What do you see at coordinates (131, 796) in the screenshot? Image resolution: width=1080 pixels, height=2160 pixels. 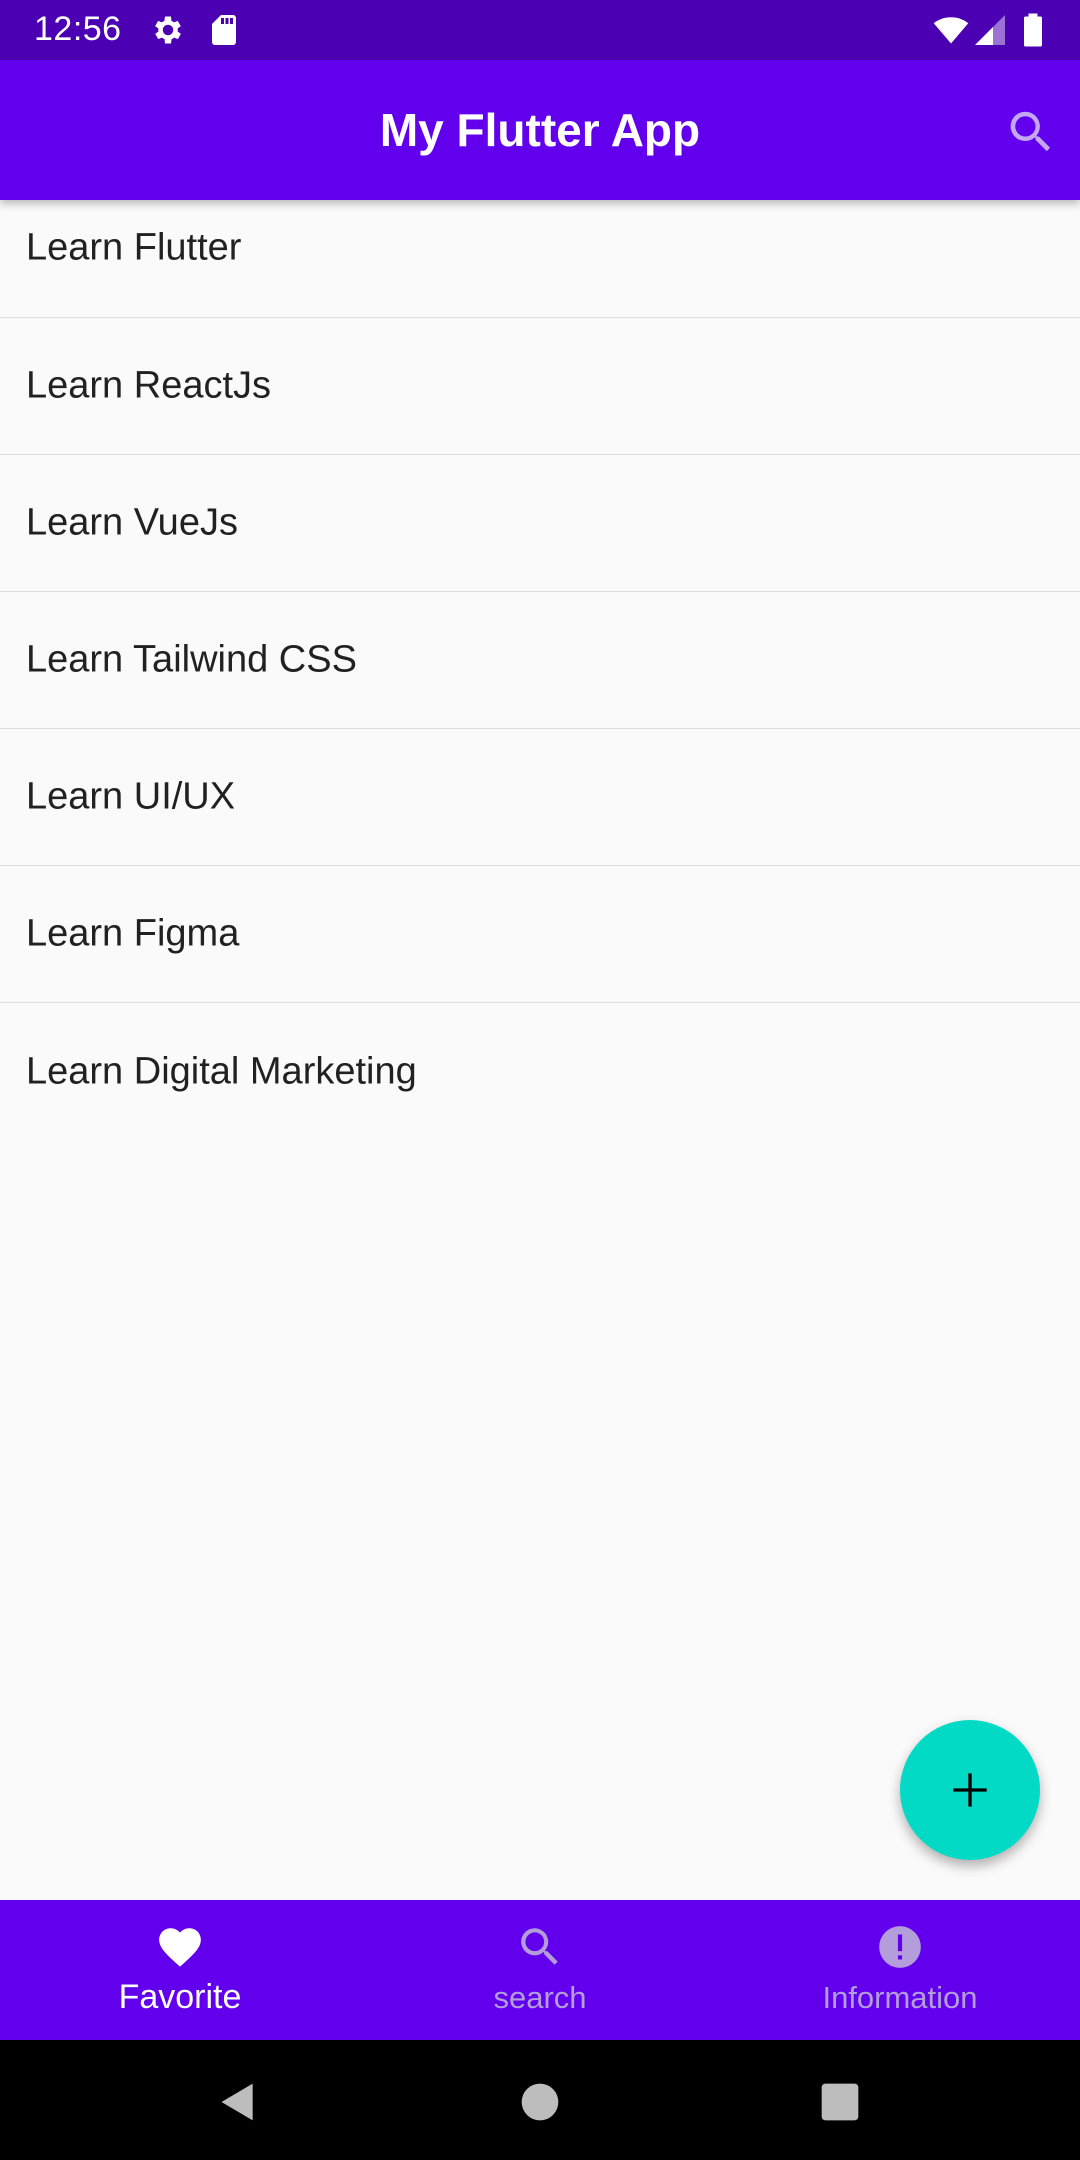 I see `list-item-label: Learn UI/UX` at bounding box center [131, 796].